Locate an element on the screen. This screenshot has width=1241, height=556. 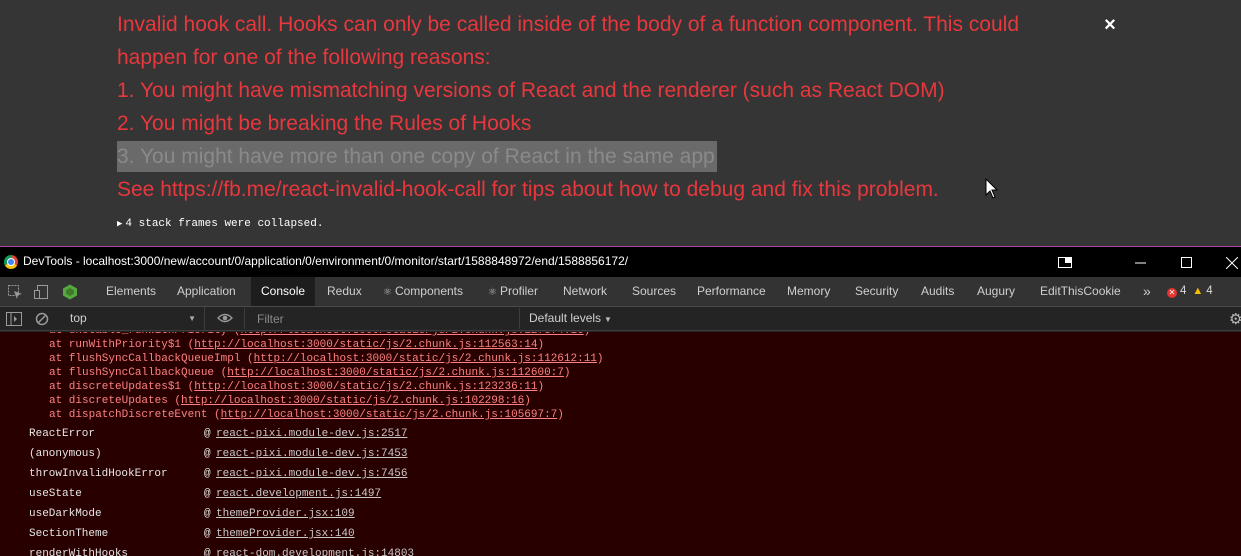
tab-security: Security is located at coordinates (876, 291).